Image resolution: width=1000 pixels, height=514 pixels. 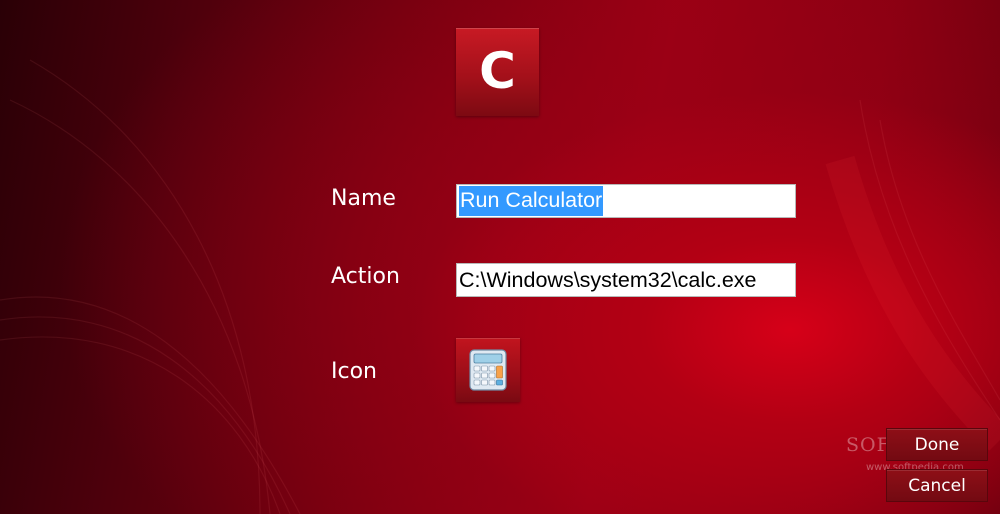 I want to click on action-input-value: C:\Windows\system32\calc.exe, so click(x=608, y=279).